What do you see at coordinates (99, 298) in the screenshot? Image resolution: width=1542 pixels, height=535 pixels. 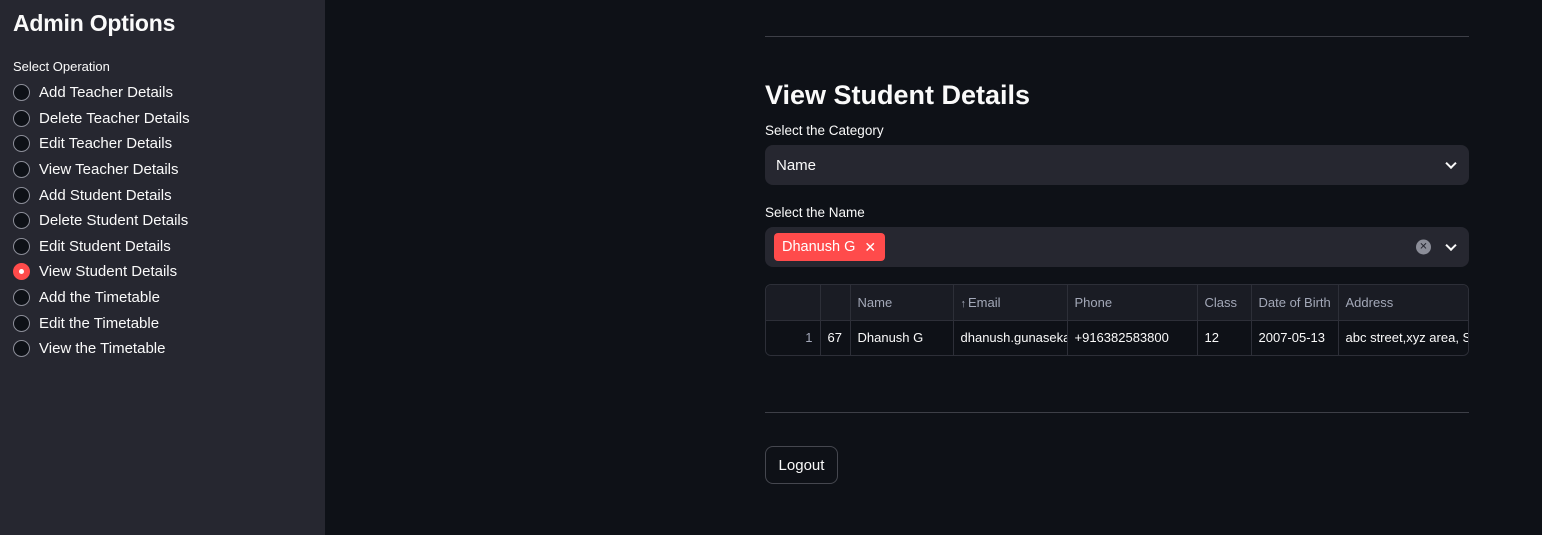 I see `radio-option-label: Add the Timetable` at bounding box center [99, 298].